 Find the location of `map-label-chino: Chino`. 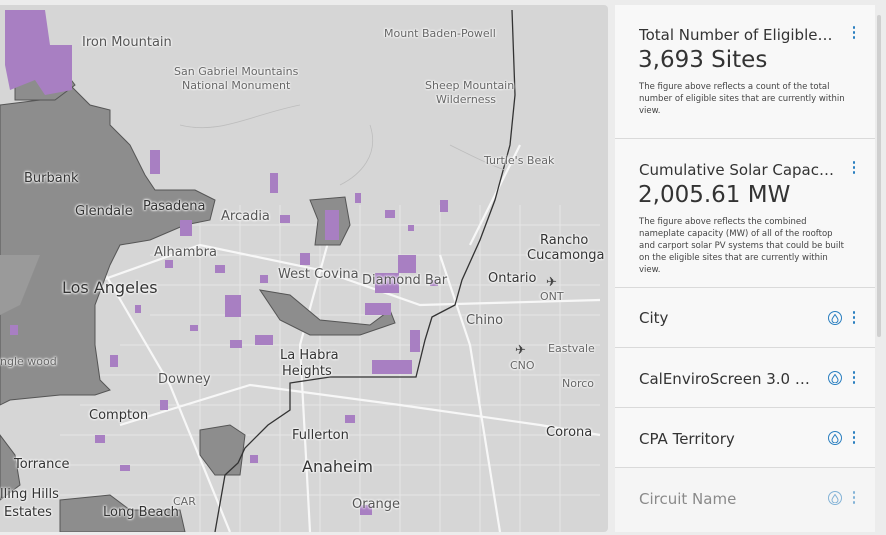

map-label-chino: Chino is located at coordinates (485, 320).